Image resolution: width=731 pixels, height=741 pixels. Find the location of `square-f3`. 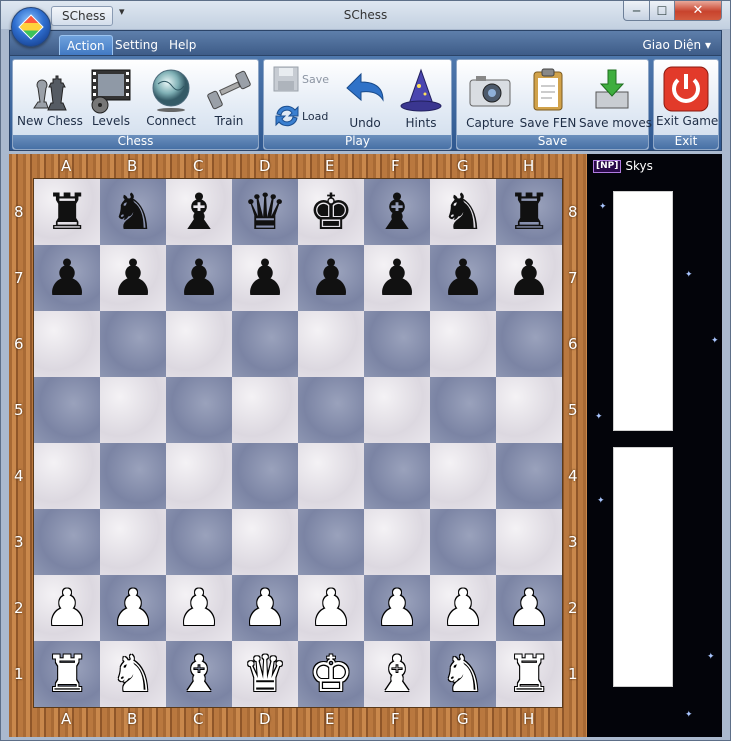

square-f3 is located at coordinates (397, 542).